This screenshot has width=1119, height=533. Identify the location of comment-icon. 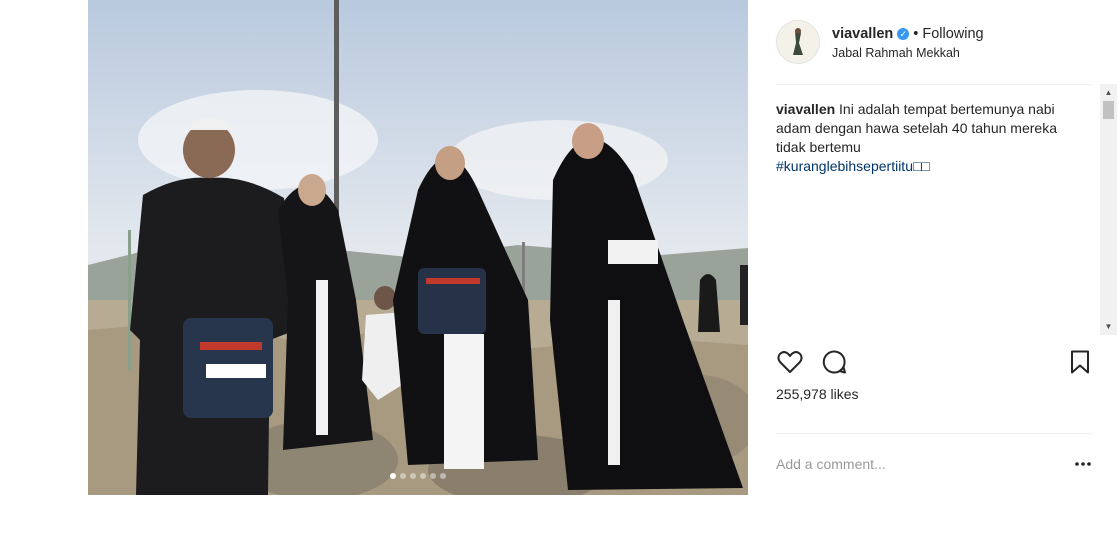
(834, 362).